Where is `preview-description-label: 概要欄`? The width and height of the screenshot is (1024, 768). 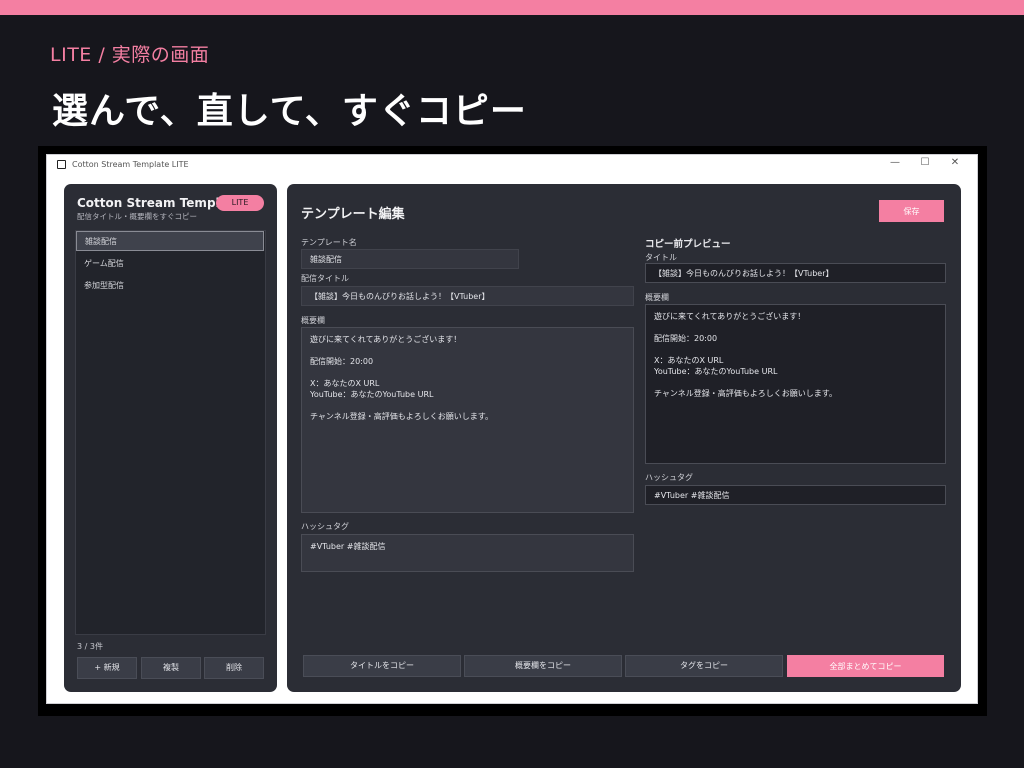
preview-description-label: 概要欄 is located at coordinates (657, 297).